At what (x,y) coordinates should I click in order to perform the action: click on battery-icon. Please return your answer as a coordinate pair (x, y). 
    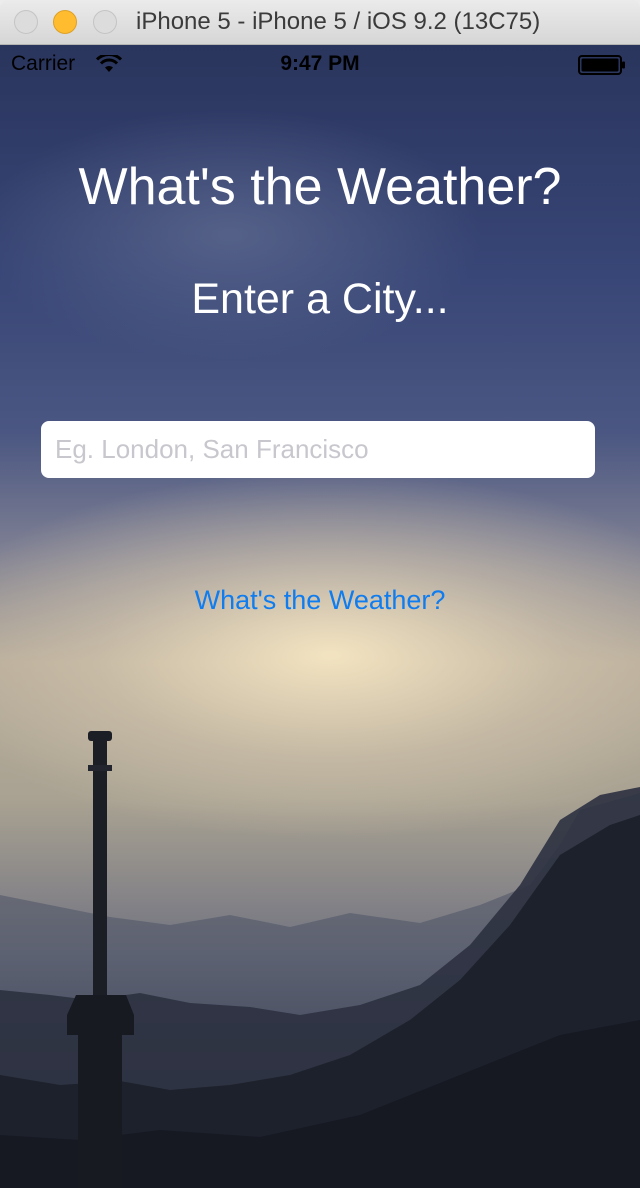
    Looking at the image, I should click on (601, 65).